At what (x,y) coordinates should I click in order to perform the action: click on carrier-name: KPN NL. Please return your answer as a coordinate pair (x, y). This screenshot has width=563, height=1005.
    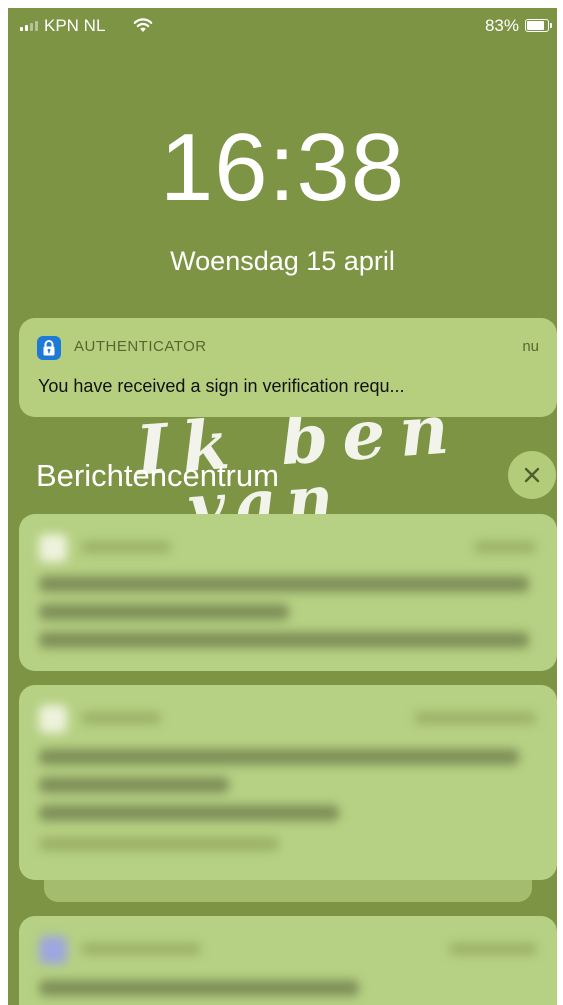
    Looking at the image, I should click on (75, 25).